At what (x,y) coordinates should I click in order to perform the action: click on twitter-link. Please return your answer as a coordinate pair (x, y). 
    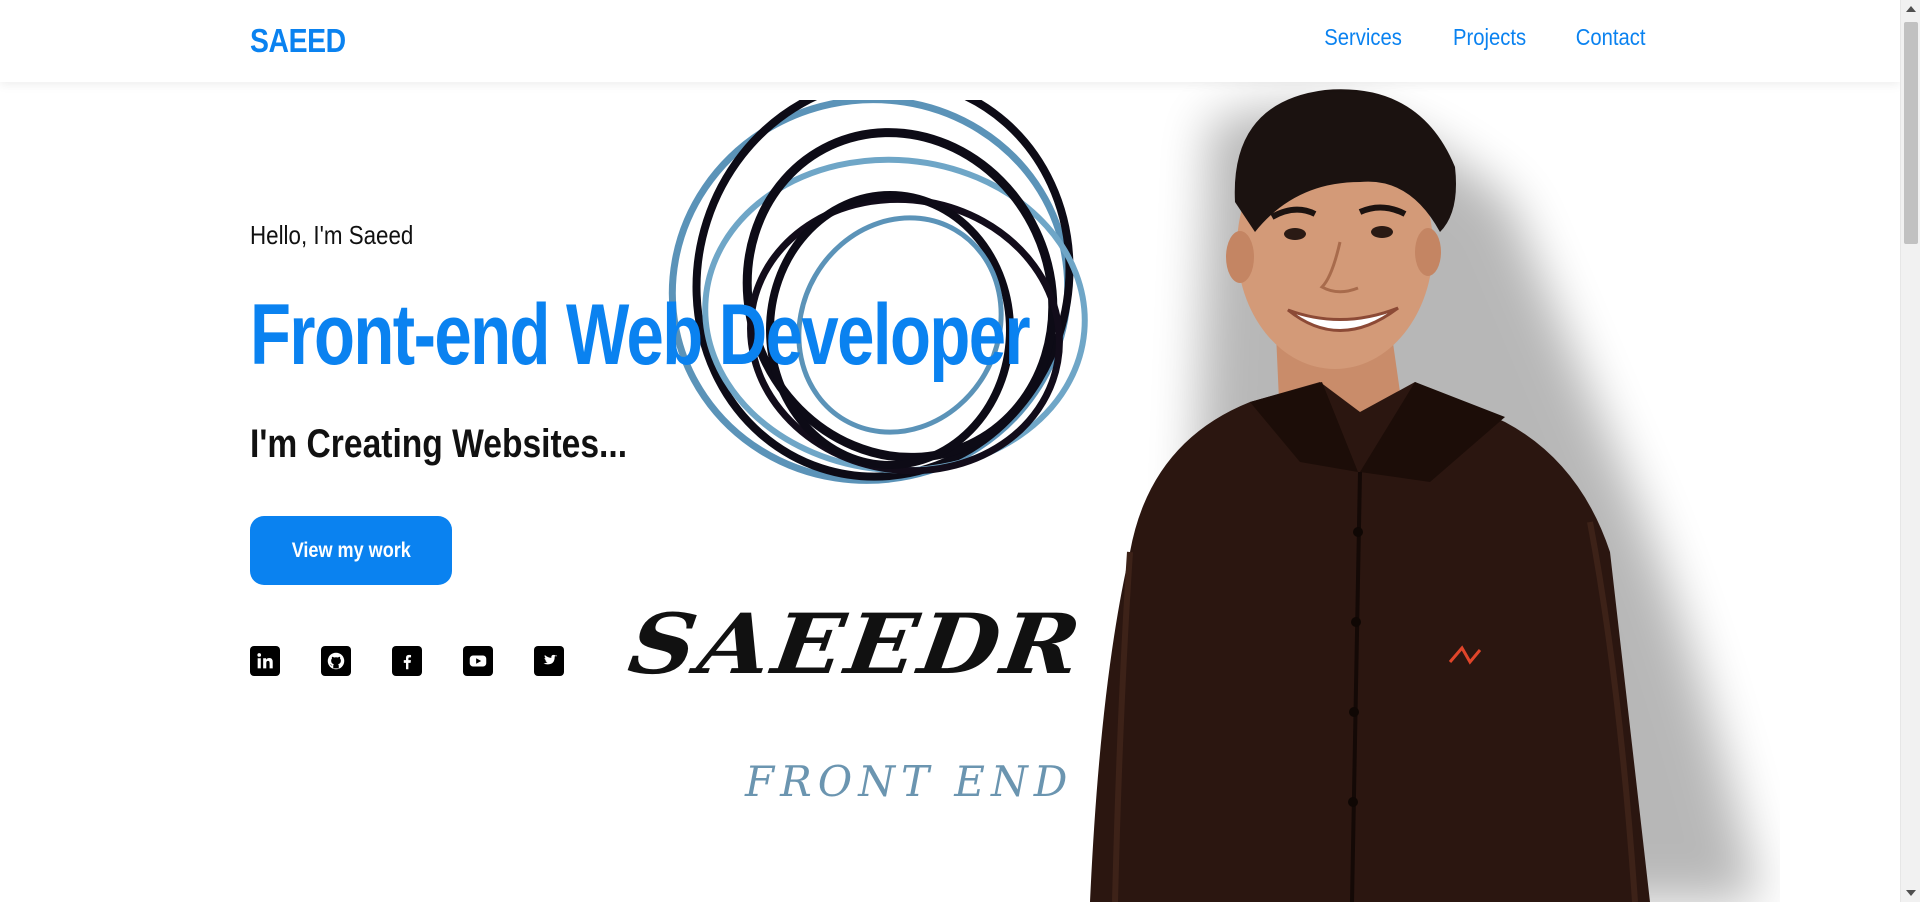
    Looking at the image, I should click on (549, 661).